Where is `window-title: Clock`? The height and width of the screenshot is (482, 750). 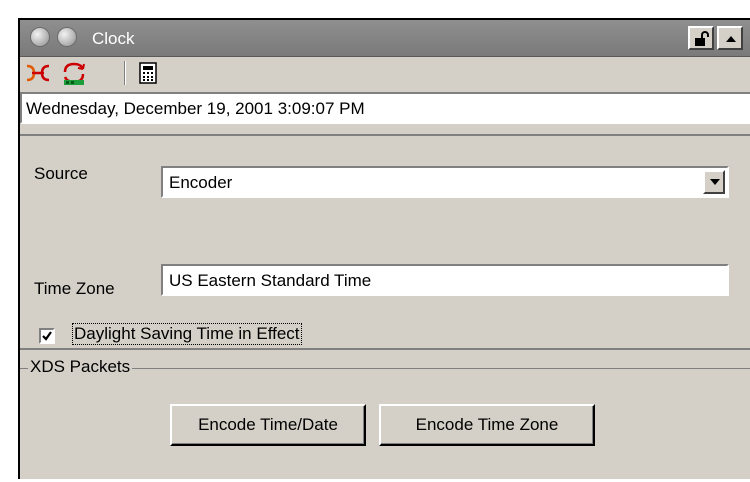
window-title: Clock is located at coordinates (113, 38).